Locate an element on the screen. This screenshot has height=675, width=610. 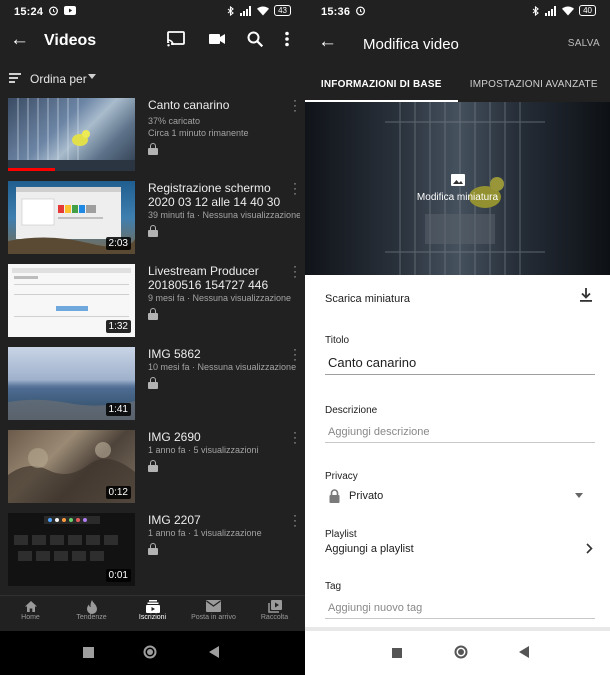
download-thumbnail-label: Scarica miniatura is located at coordinates (367, 299).